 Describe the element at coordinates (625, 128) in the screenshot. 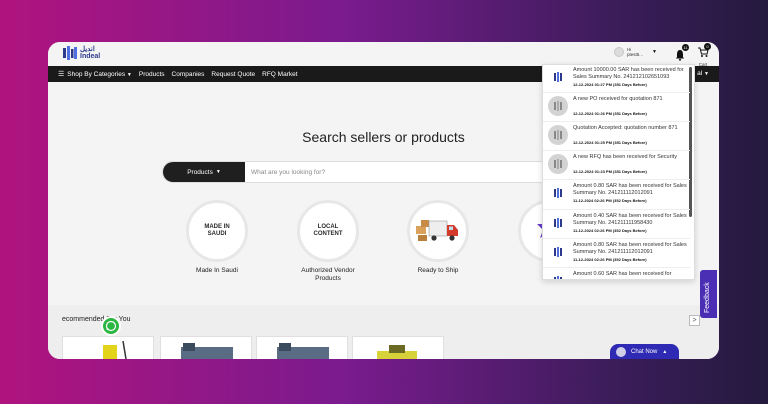

I see `notification-text: Quotation Accepted: quotation number 871` at that location.